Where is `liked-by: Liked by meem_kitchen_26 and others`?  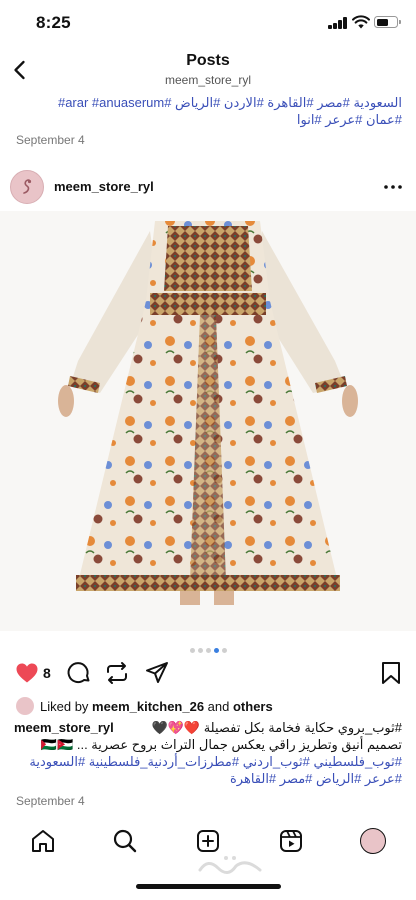
liked-by: Liked by meem_kitchen_26 and others is located at coordinates (211, 707).